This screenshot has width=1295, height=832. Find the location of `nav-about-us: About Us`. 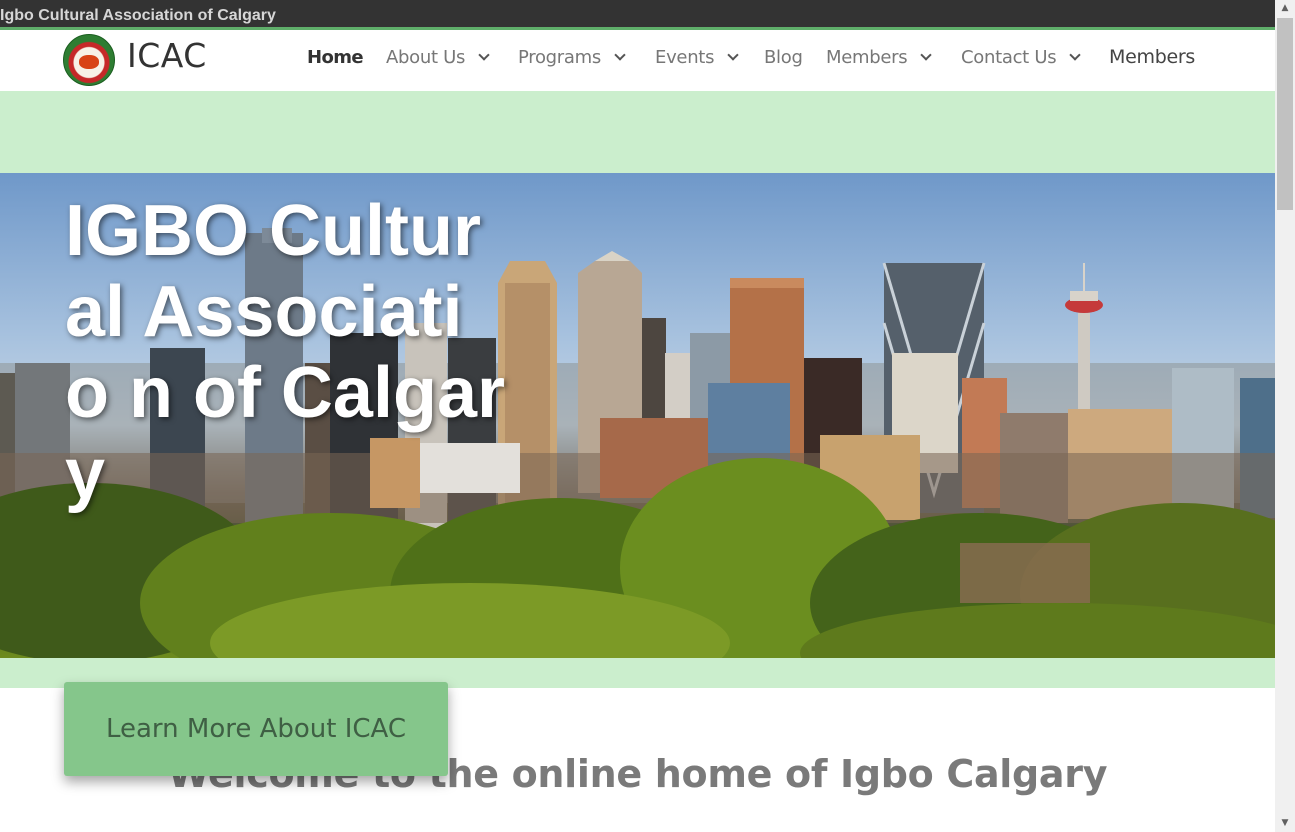

nav-about-us: About Us is located at coordinates (438, 61).